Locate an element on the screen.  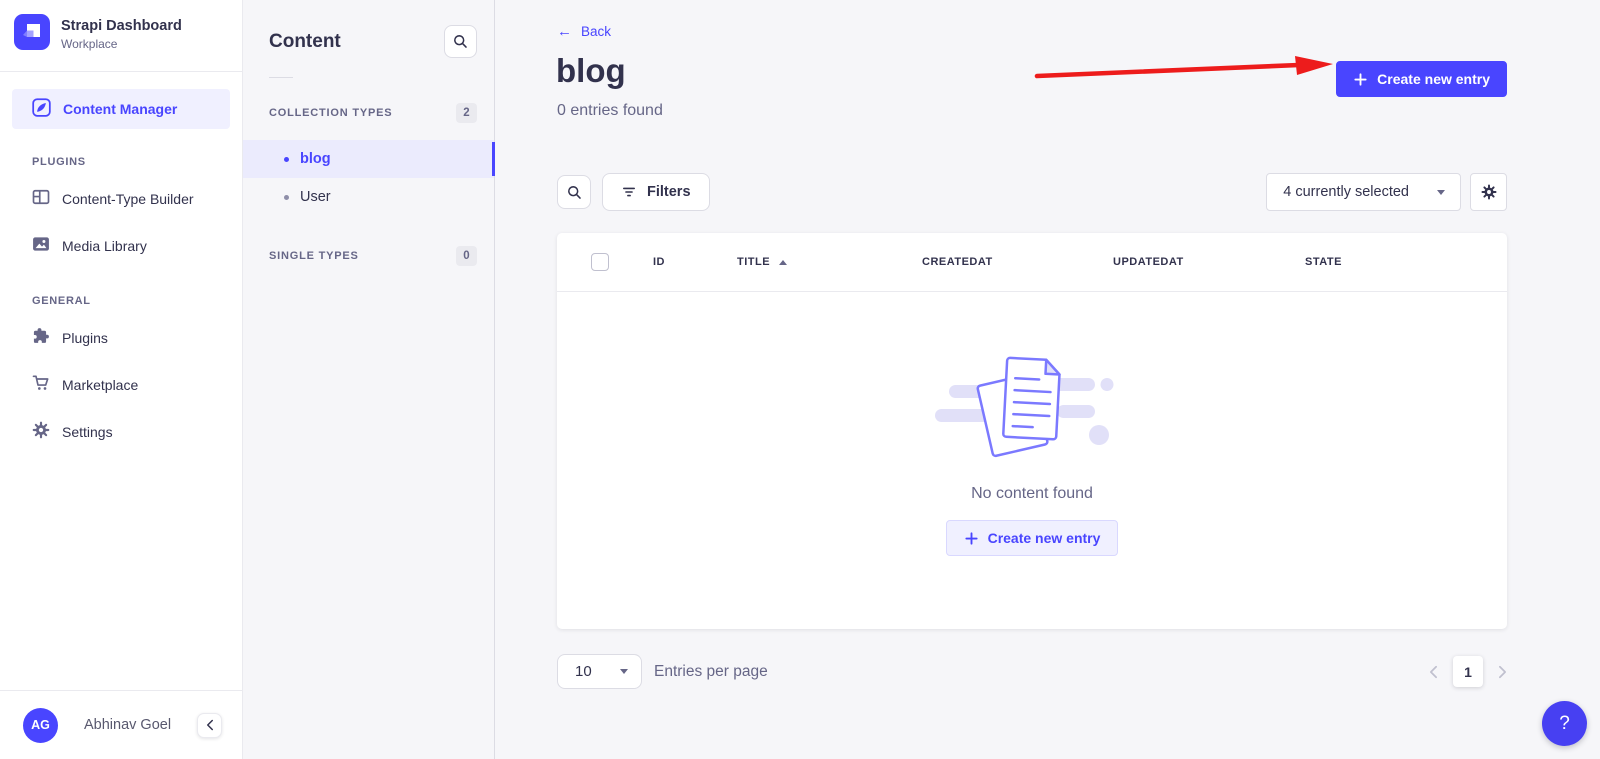
strapi-logo-icon is located at coordinates (32, 34).